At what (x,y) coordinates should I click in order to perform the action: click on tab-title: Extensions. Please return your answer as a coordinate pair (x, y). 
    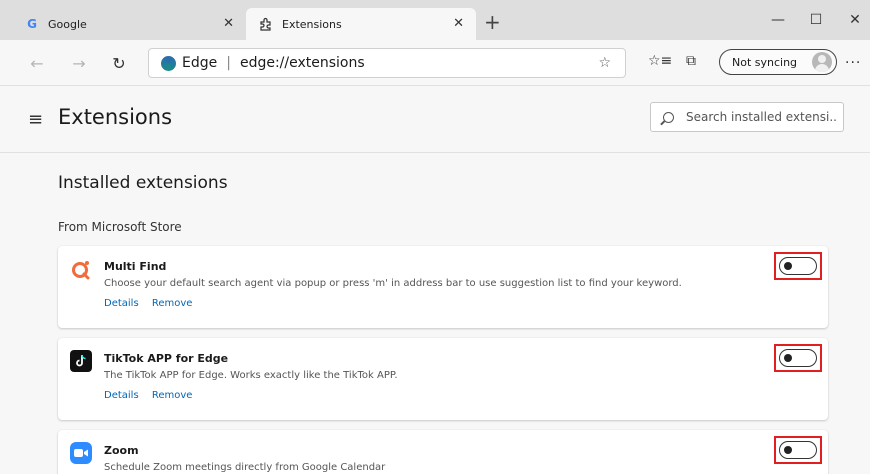
    Looking at the image, I should click on (312, 24).